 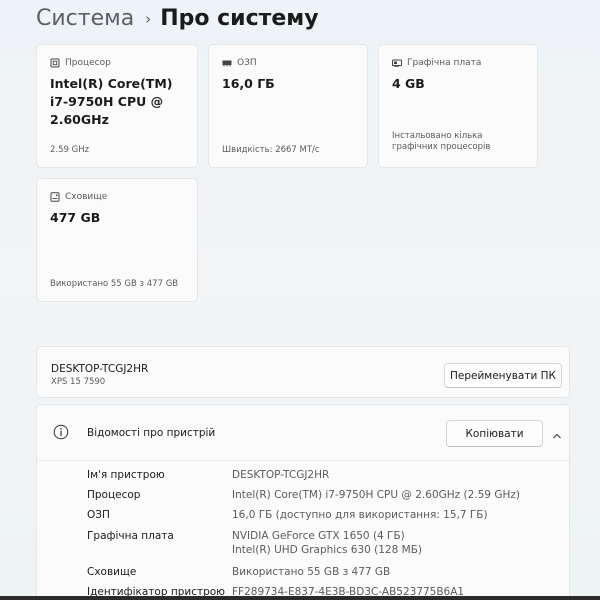 What do you see at coordinates (151, 433) in the screenshot?
I see `device-info-title: Відомості про пристрій` at bounding box center [151, 433].